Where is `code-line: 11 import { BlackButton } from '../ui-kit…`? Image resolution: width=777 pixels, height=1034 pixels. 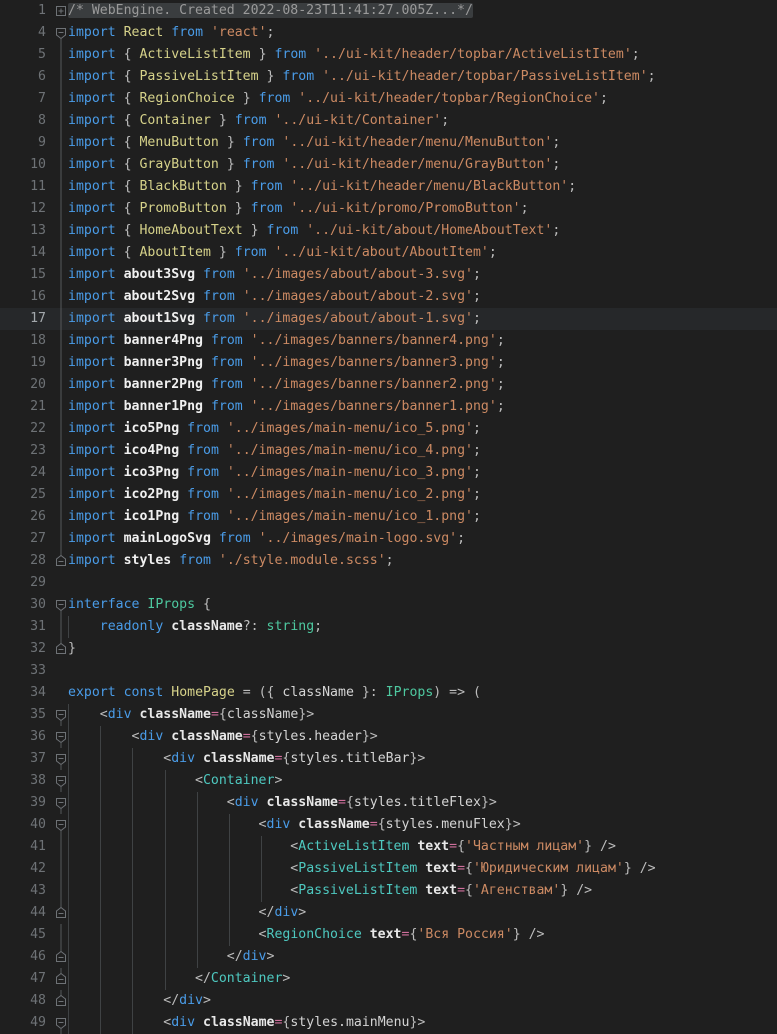
code-line: 11 import { BlackButton } from '../ui-kit… is located at coordinates (388, 187).